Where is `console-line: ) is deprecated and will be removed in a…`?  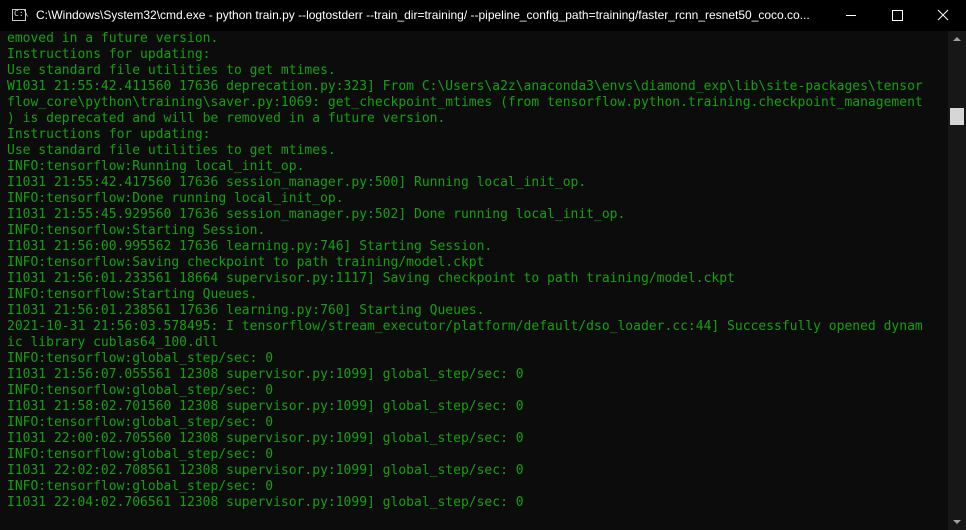 console-line: ) is deprecated and will be removed in a… is located at coordinates (226, 118).